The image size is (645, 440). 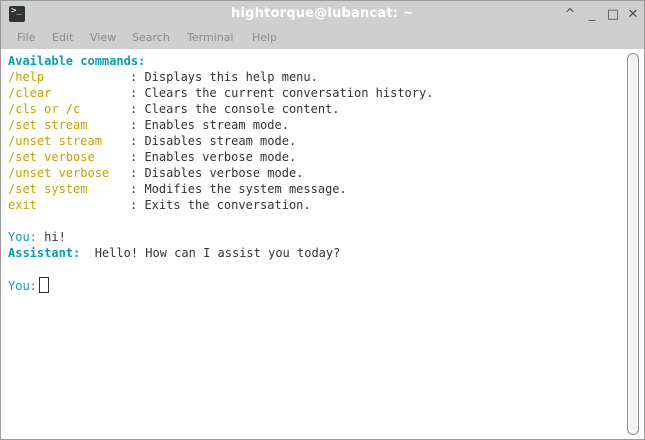 I want to click on user-label: You:, so click(x=22, y=237).